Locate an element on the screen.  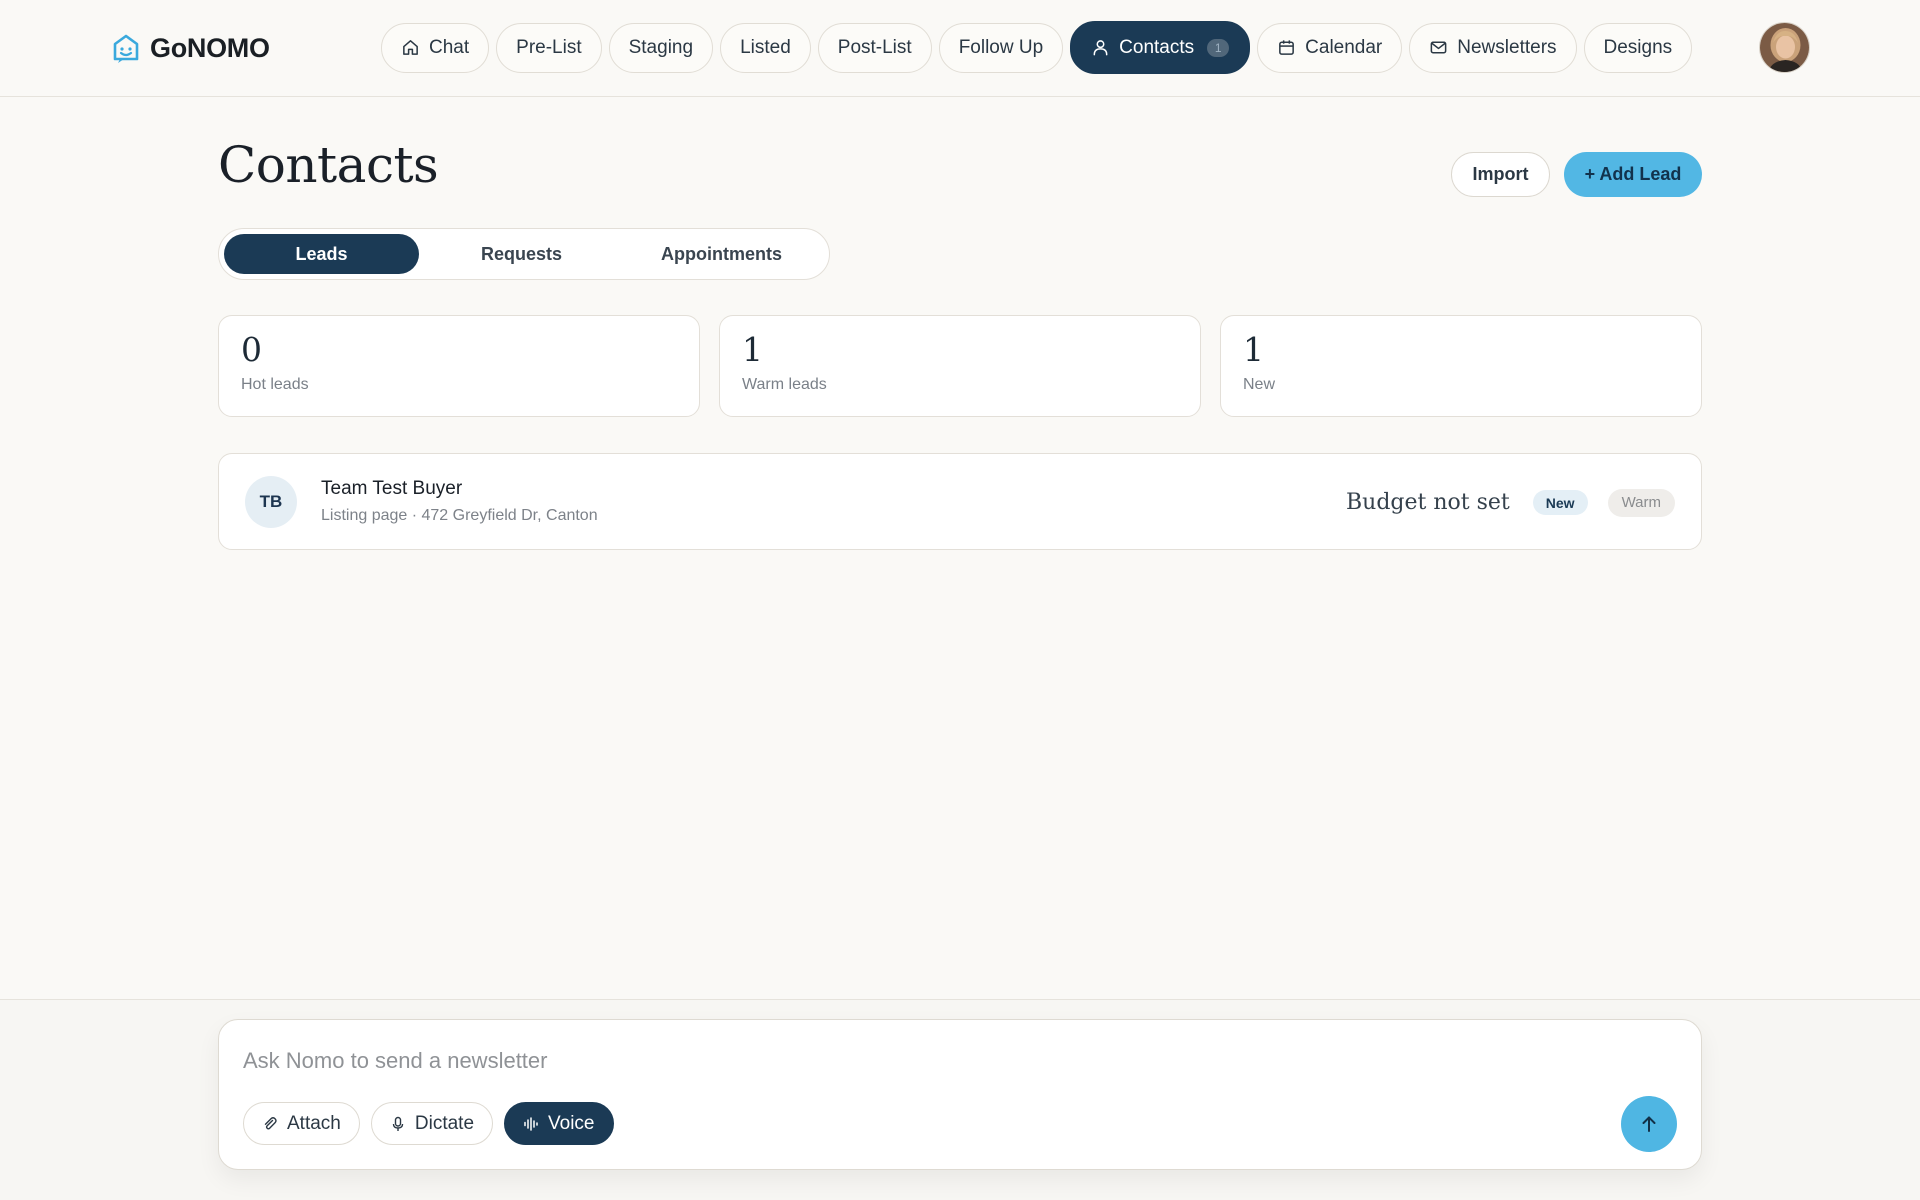
nav-item-post-list: Post-List is located at coordinates (874, 47).